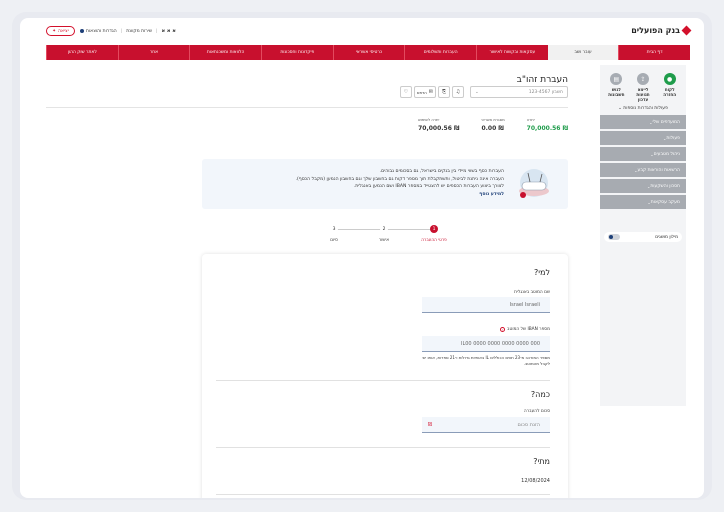 The height and width of the screenshot is (512, 724). I want to click on more-info-link: למידע נוסף, so click(356, 195).